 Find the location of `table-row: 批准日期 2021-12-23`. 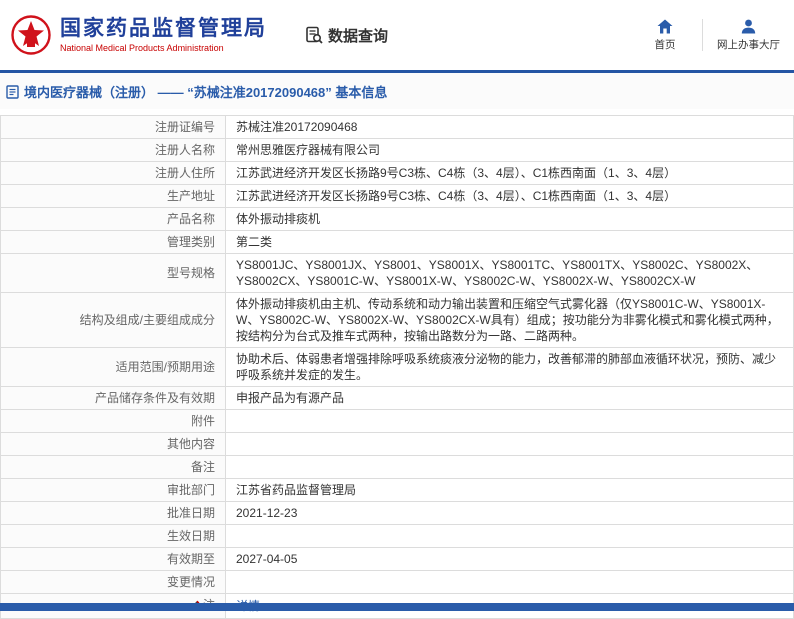

table-row: 批准日期 2021-12-23 is located at coordinates (397, 513).